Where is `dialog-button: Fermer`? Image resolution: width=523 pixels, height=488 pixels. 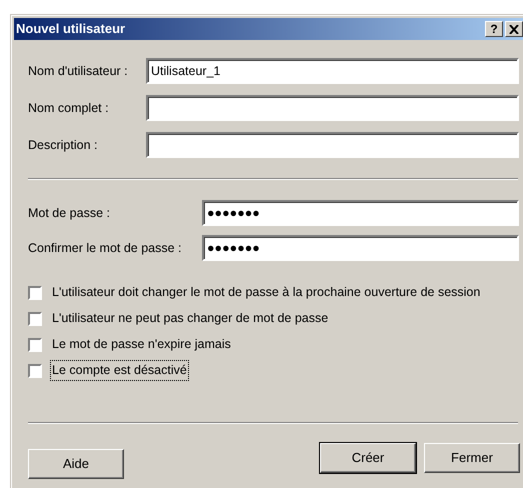
dialog-button: Fermer is located at coordinates (472, 458).